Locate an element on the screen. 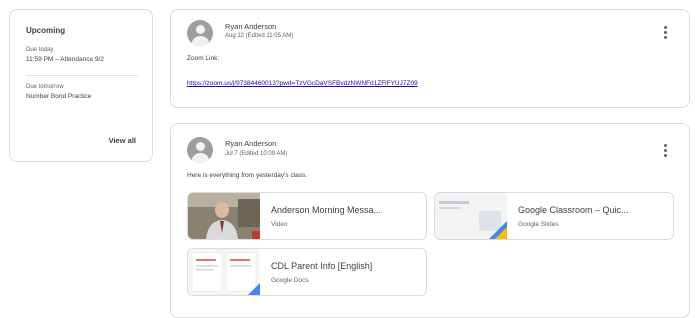  upcoming-title: Upcoming is located at coordinates (46, 30).